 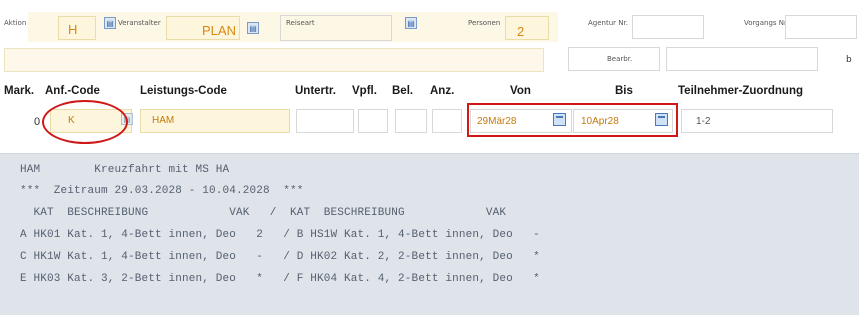 I want to click on row-mark: 0, so click(x=37, y=122).